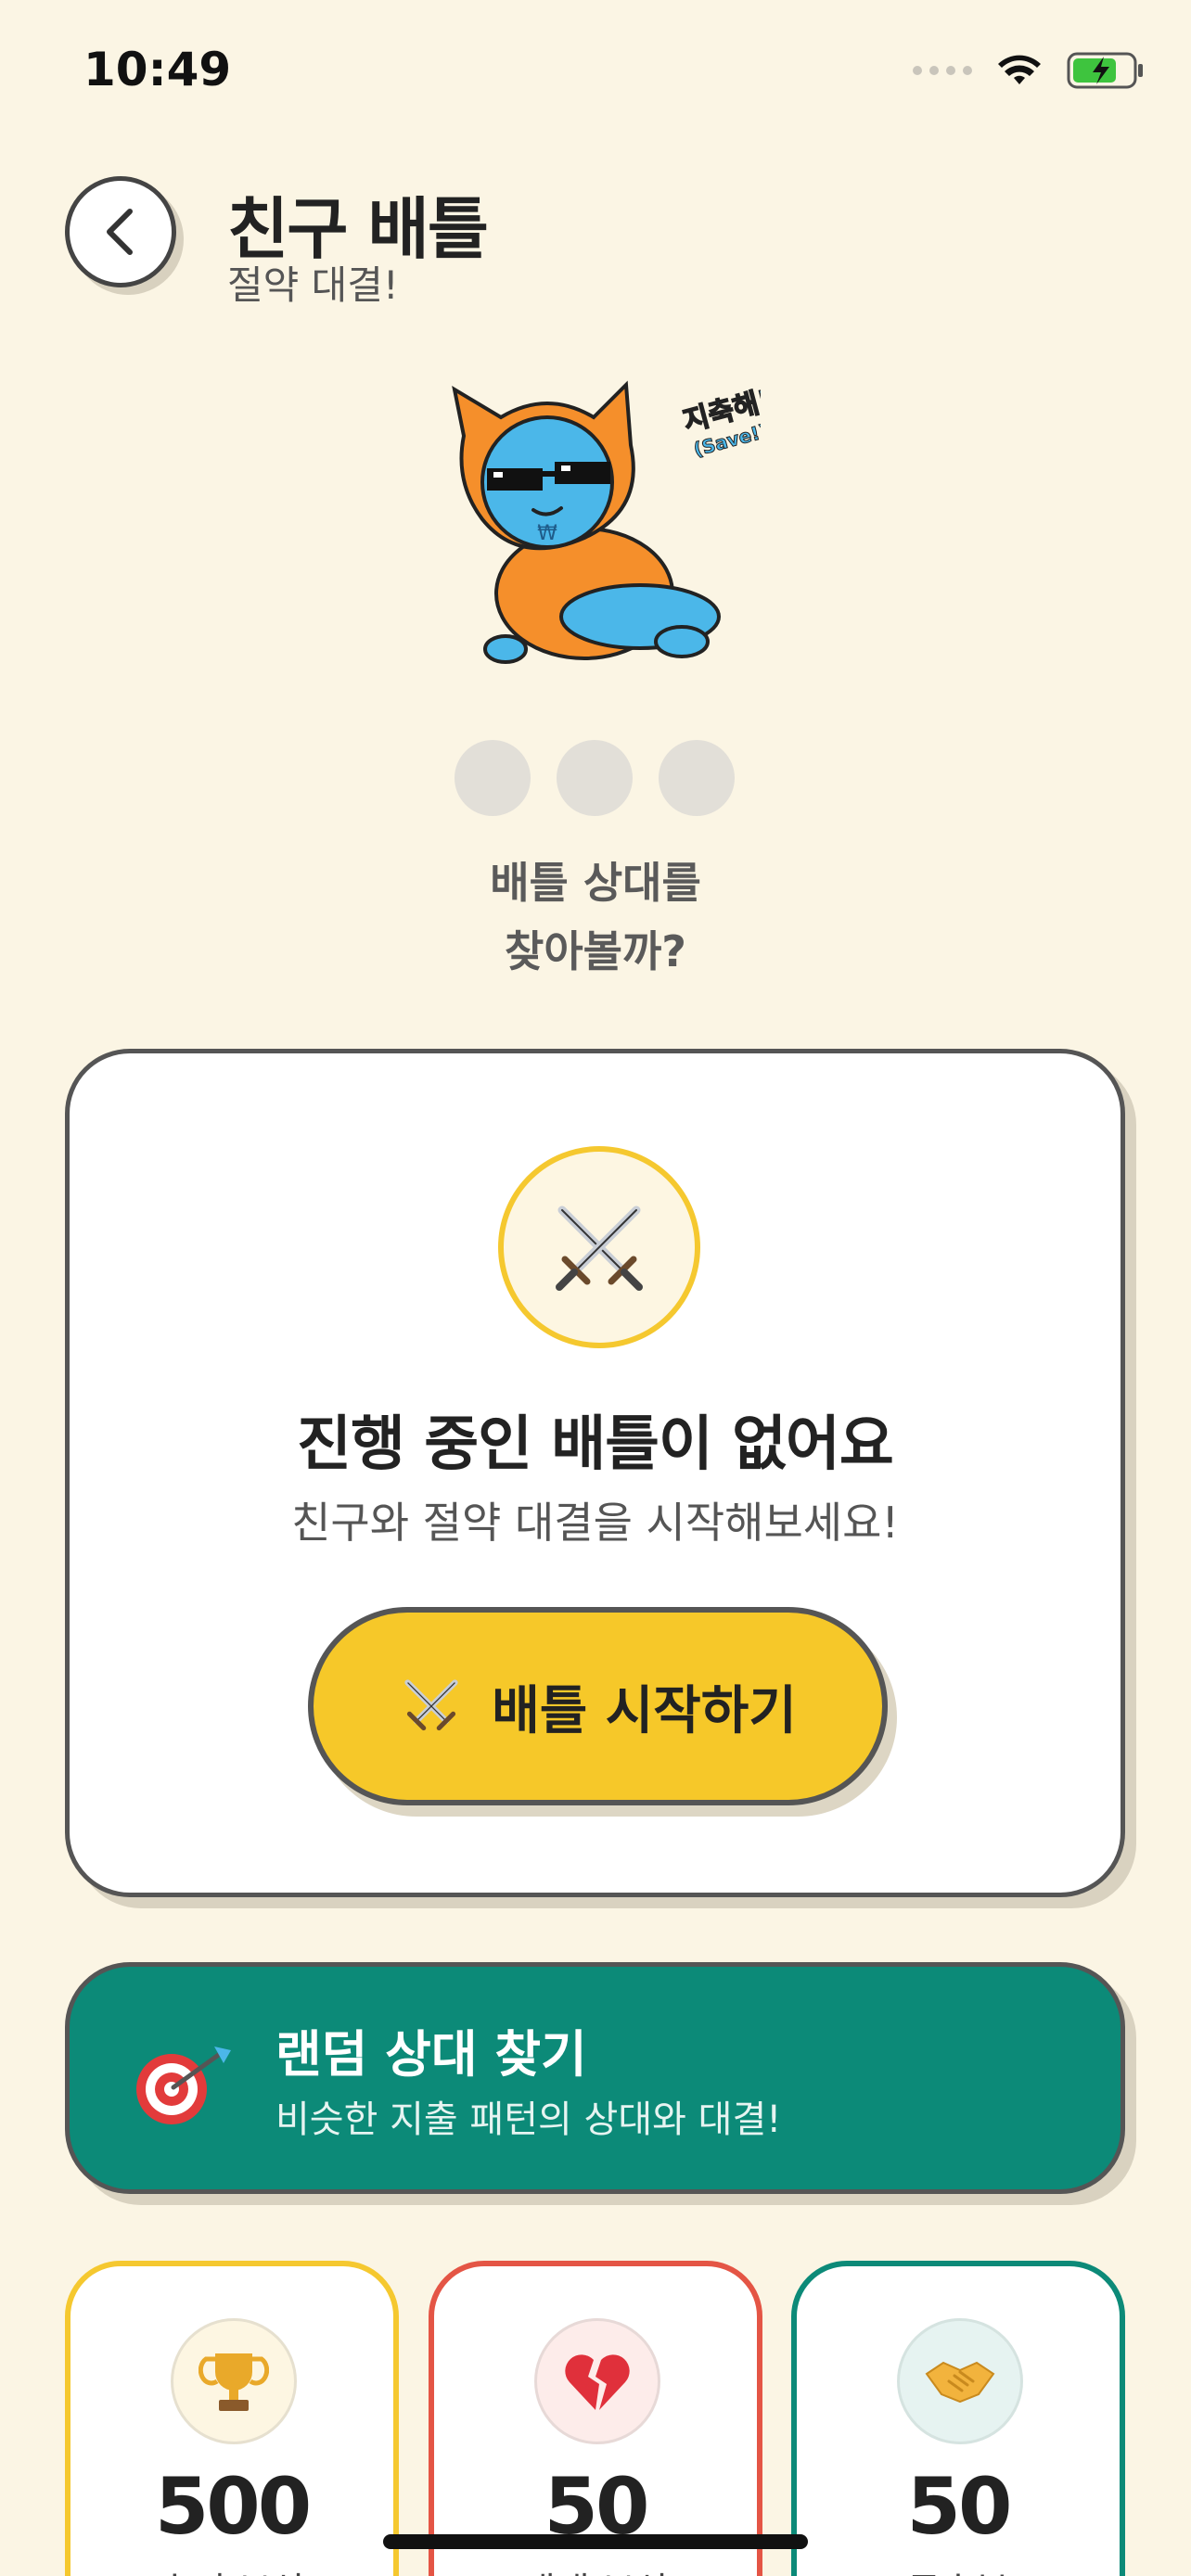  I want to click on lose-reward-card: 50 패배 보상, so click(595, 2419).